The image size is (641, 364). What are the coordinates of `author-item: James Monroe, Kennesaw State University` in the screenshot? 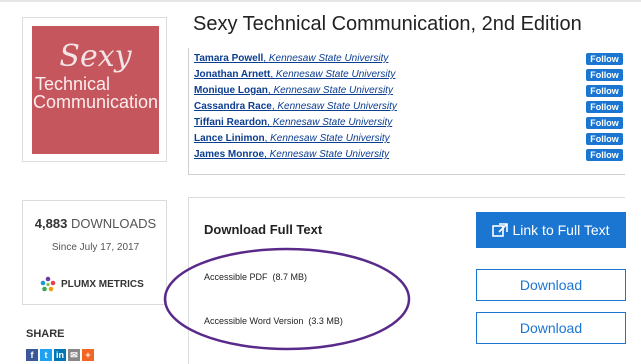 It's located at (291, 155).